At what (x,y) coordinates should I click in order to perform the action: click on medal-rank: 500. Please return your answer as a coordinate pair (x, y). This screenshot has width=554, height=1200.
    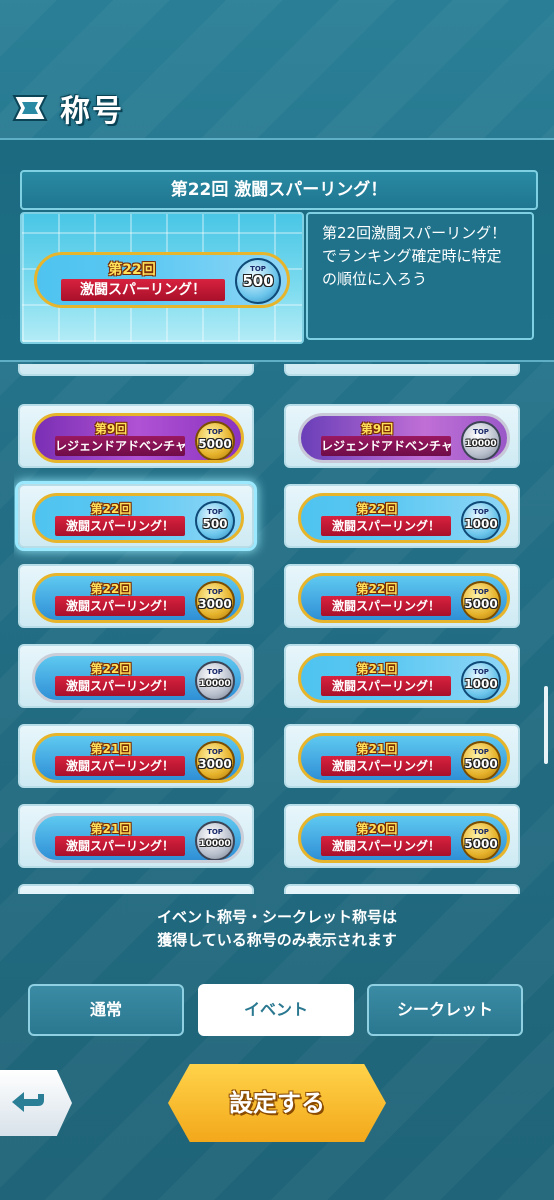
    Looking at the image, I should click on (215, 524).